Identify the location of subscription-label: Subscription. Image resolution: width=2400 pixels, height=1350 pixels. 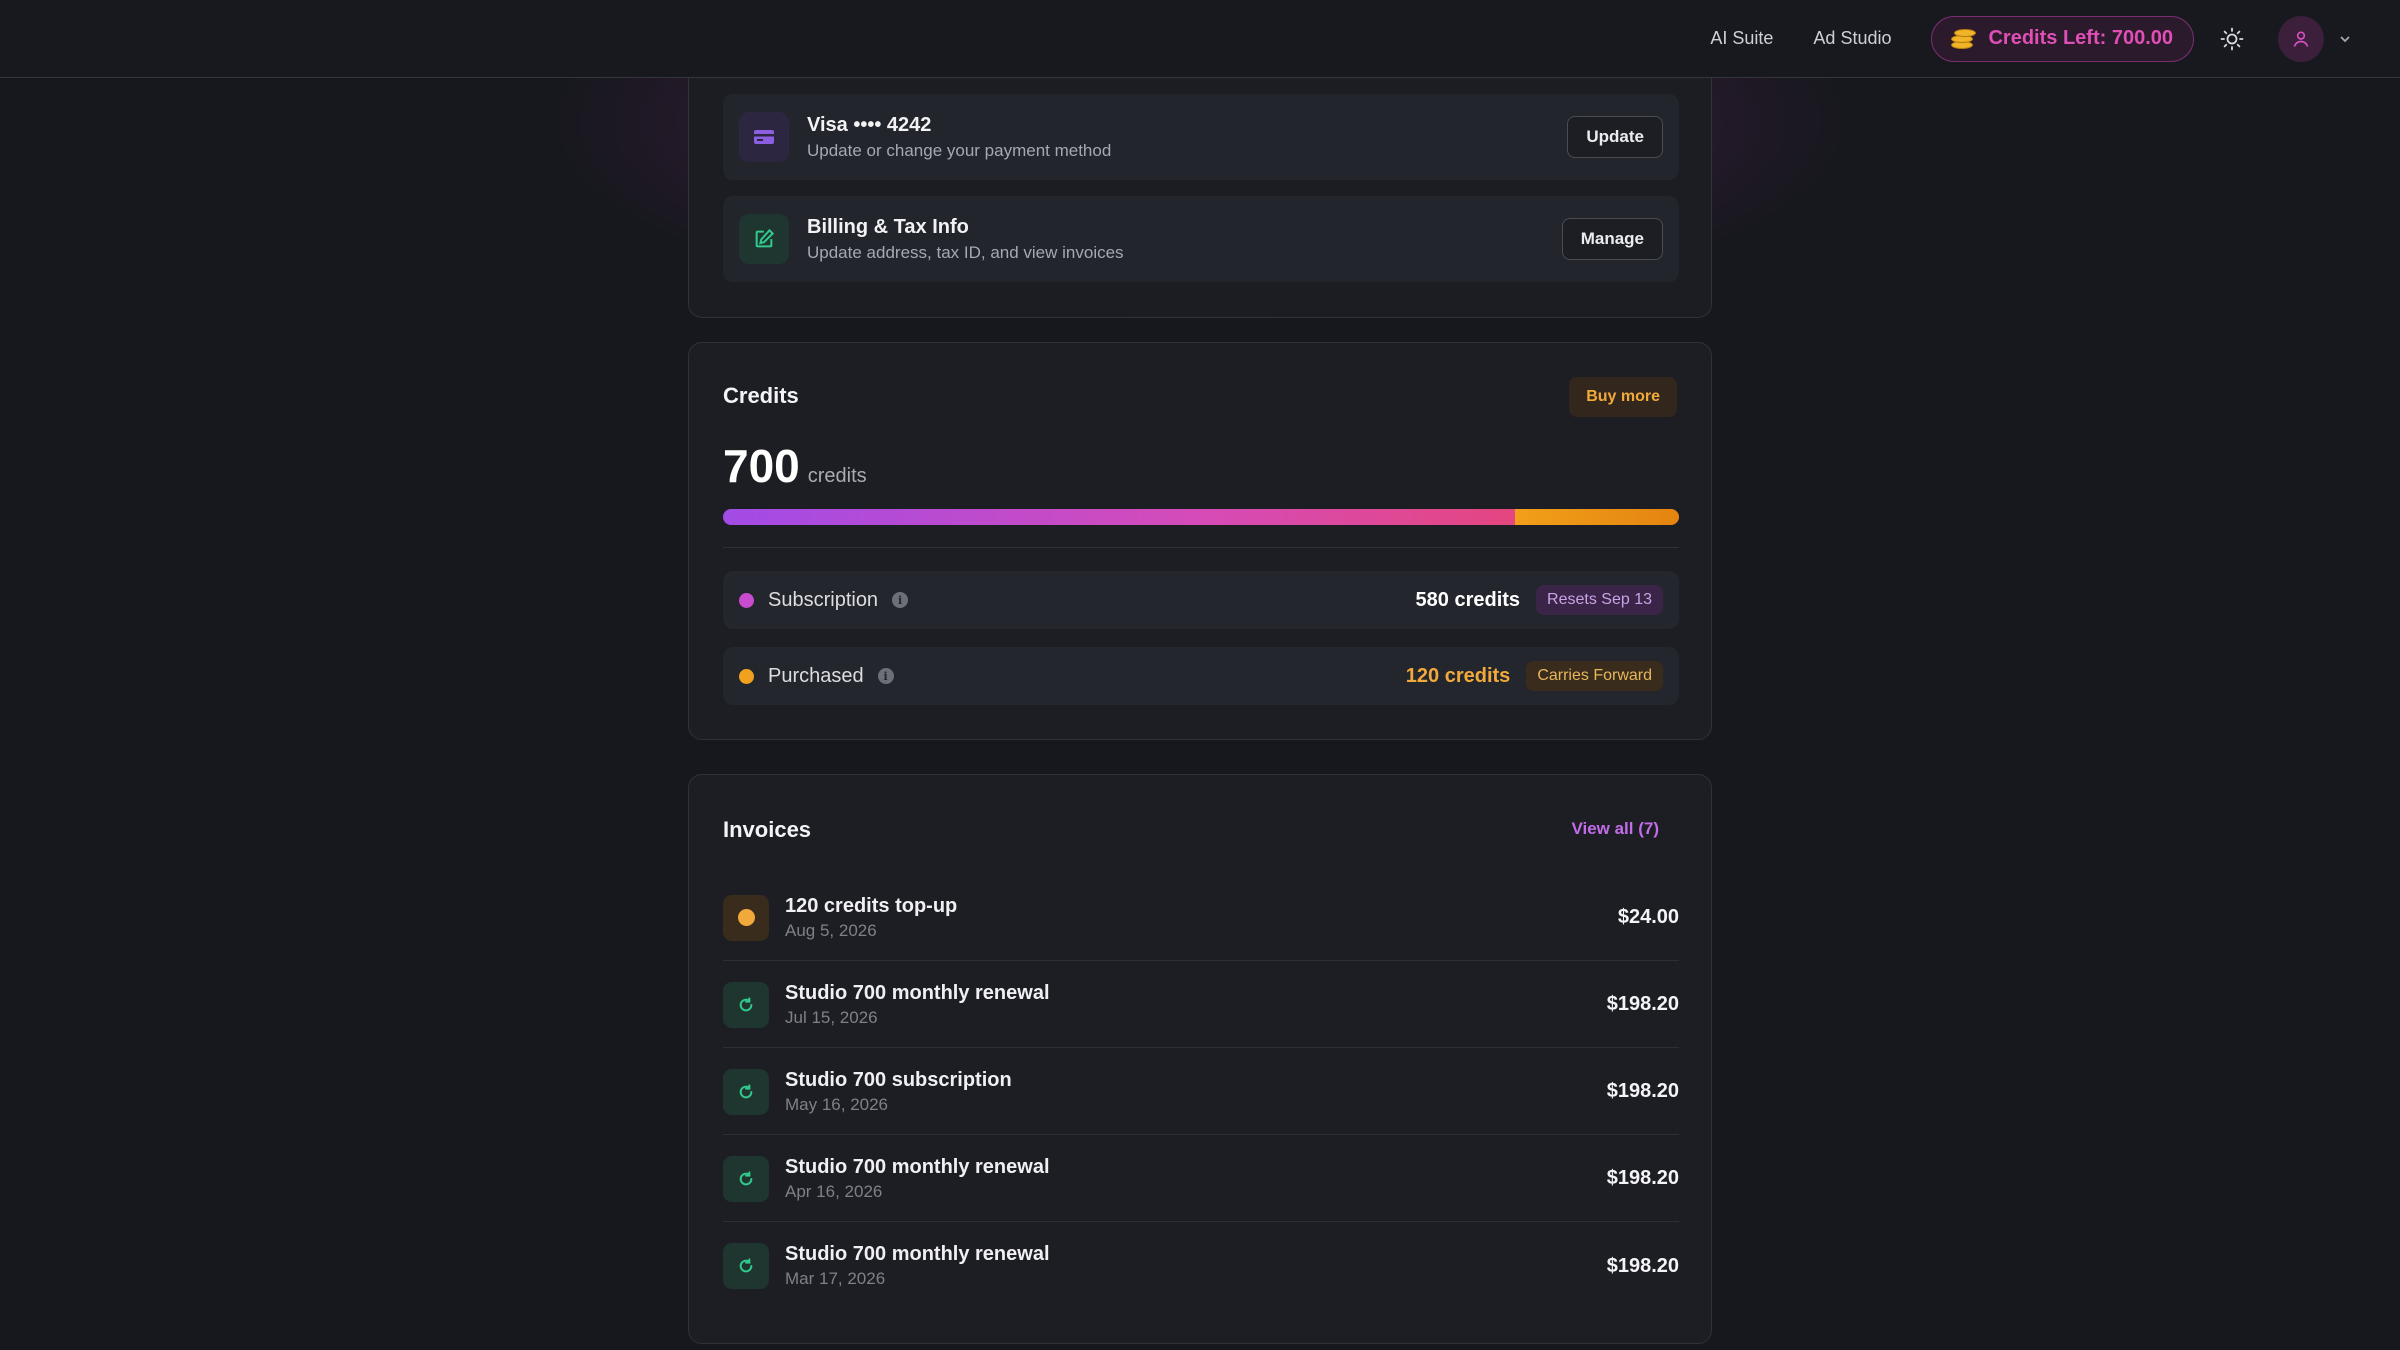
(823, 599).